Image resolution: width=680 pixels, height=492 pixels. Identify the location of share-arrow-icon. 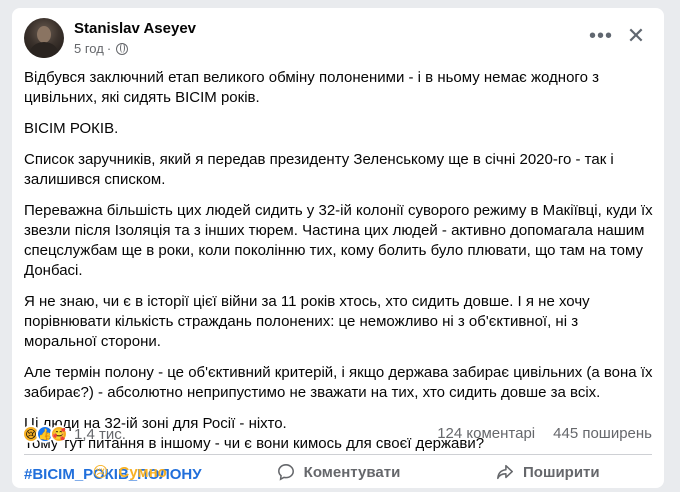
(505, 472).